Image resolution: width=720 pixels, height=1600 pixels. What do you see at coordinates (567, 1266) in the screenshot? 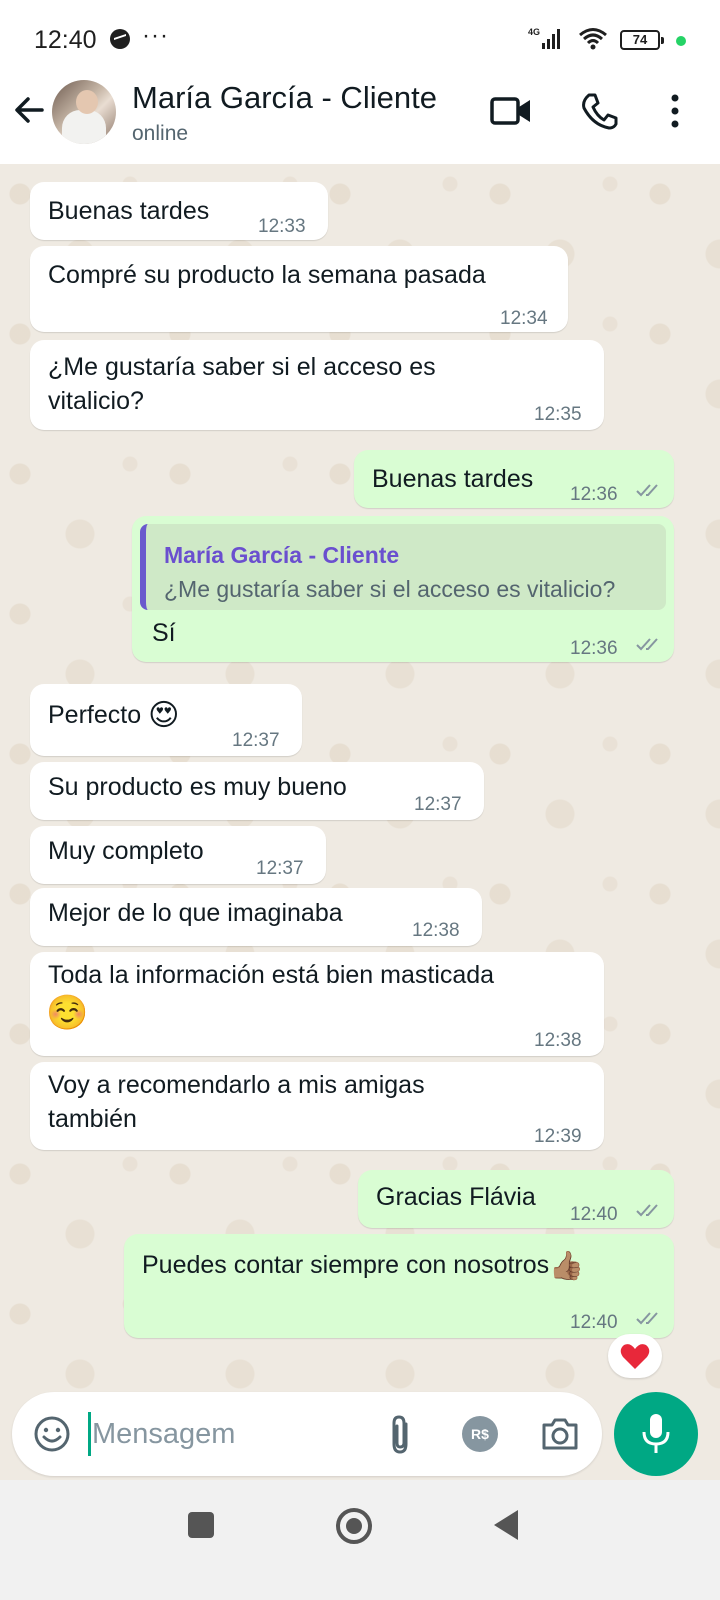
I see `thumbs-up-emoji: 👍🏽` at bounding box center [567, 1266].